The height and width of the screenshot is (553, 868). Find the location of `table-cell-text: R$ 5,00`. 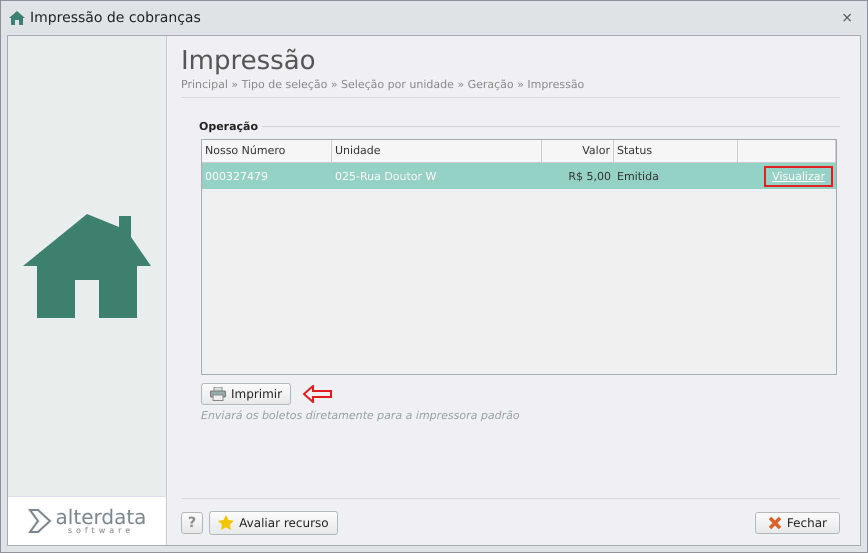

table-cell-text: R$ 5,00 is located at coordinates (589, 176).